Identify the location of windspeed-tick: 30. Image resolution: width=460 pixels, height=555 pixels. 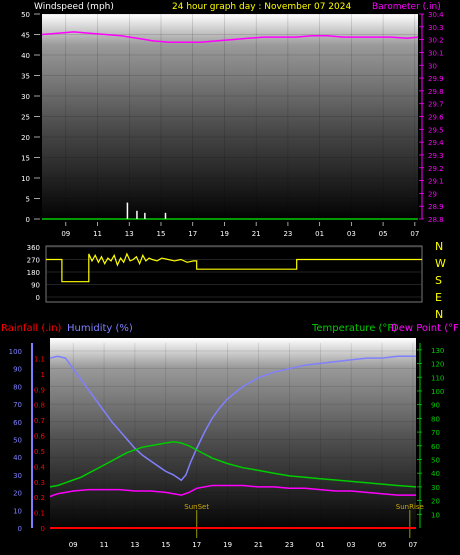
(25, 97).